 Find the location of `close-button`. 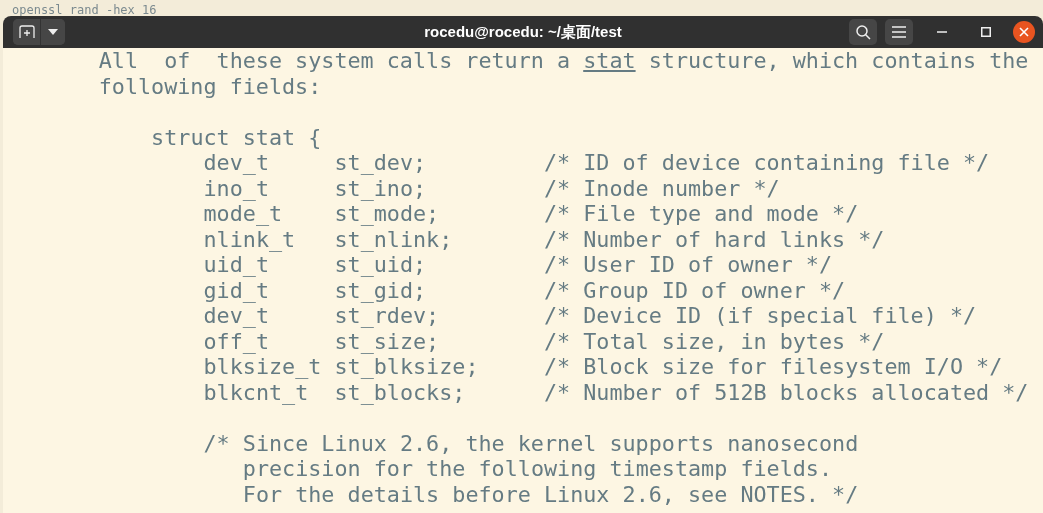

close-button is located at coordinates (1024, 32).